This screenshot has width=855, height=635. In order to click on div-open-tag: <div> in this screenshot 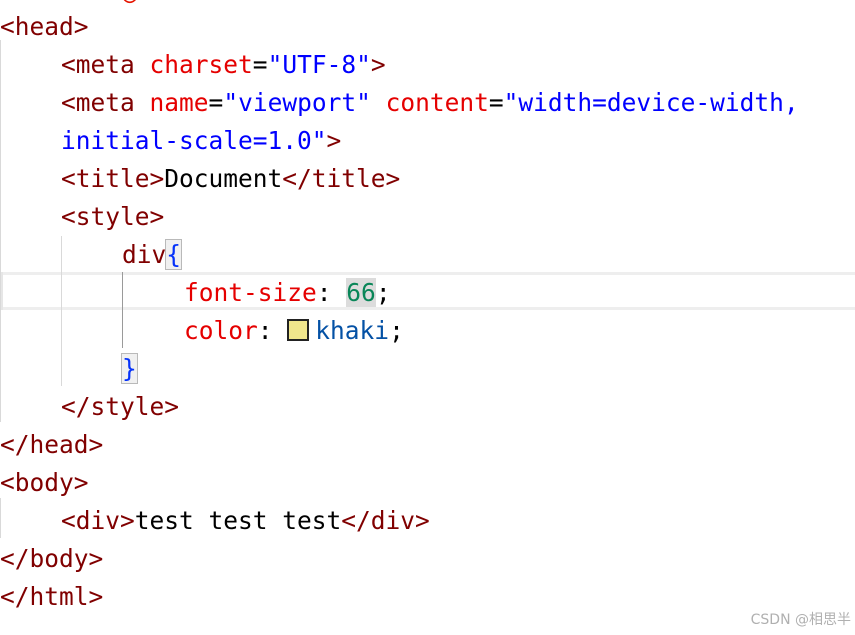, I will do `click(98, 520)`.